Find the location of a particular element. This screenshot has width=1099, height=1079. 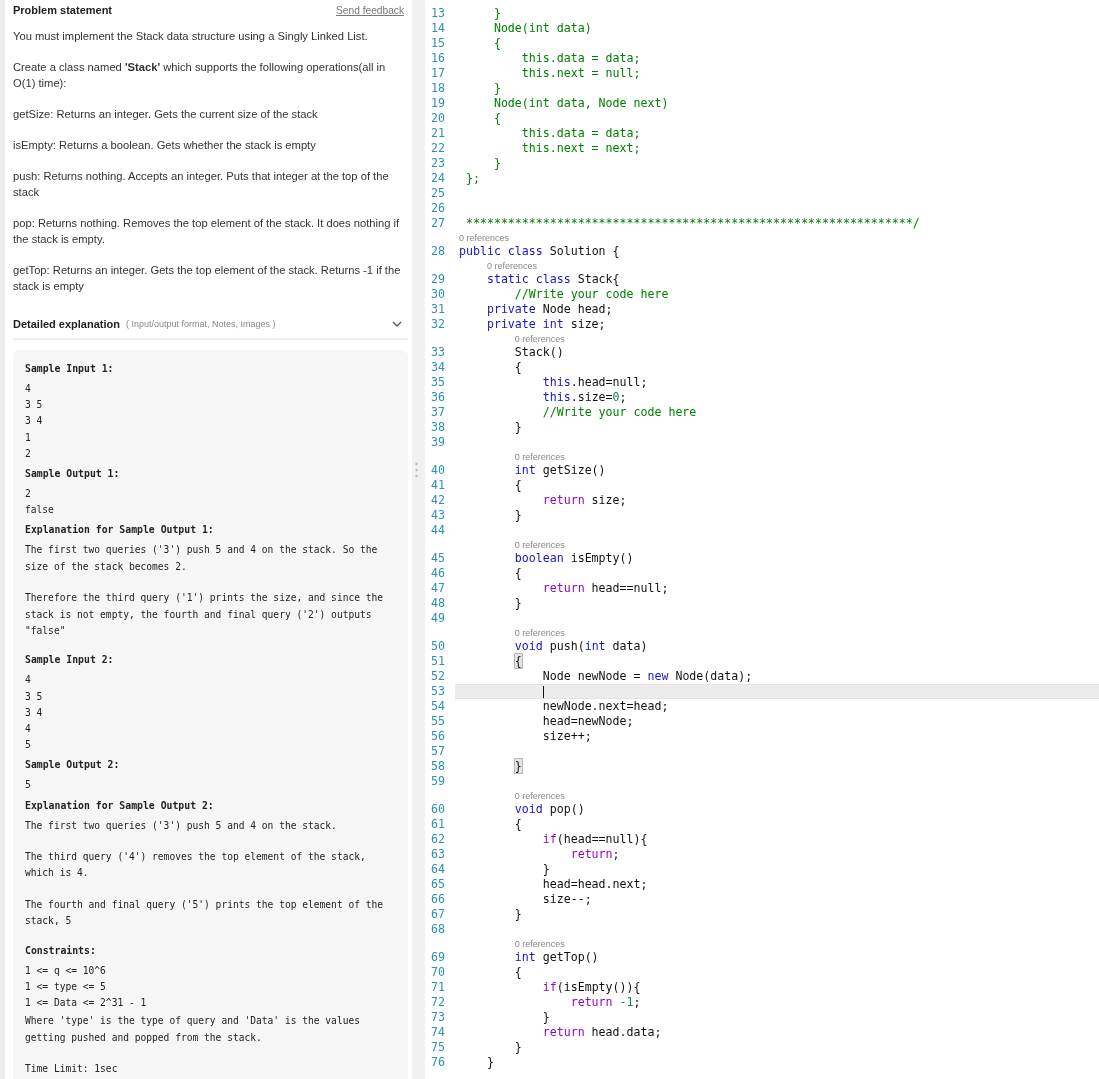

line-number: 55 is located at coordinates (438, 721).